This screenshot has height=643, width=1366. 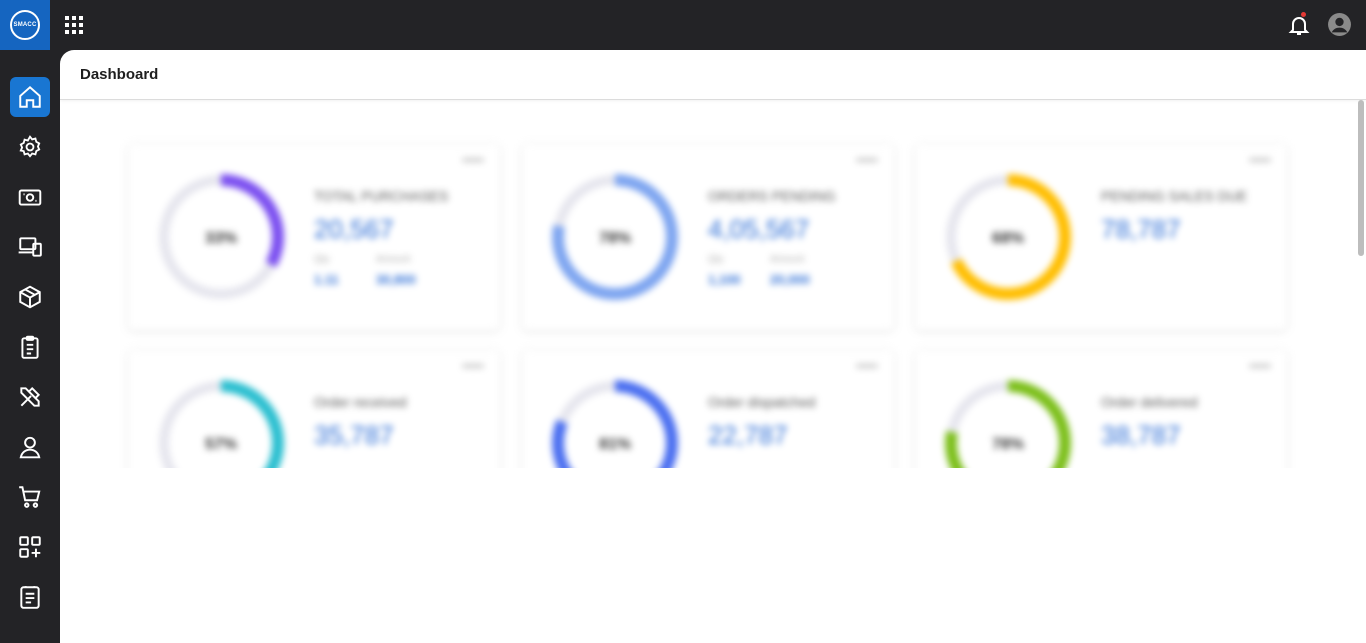 What do you see at coordinates (1299, 25) in the screenshot?
I see `bell-icon` at bounding box center [1299, 25].